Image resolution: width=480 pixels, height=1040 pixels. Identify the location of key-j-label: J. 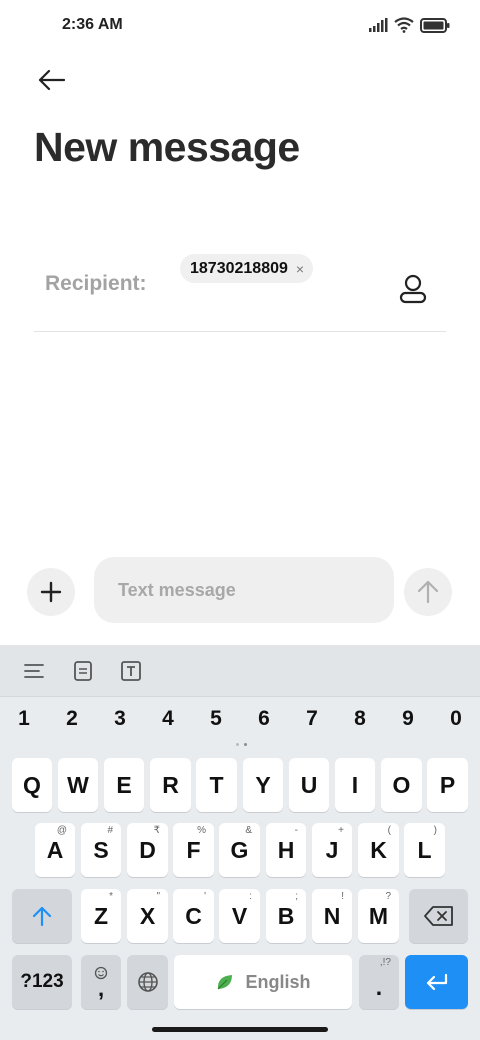
(332, 849).